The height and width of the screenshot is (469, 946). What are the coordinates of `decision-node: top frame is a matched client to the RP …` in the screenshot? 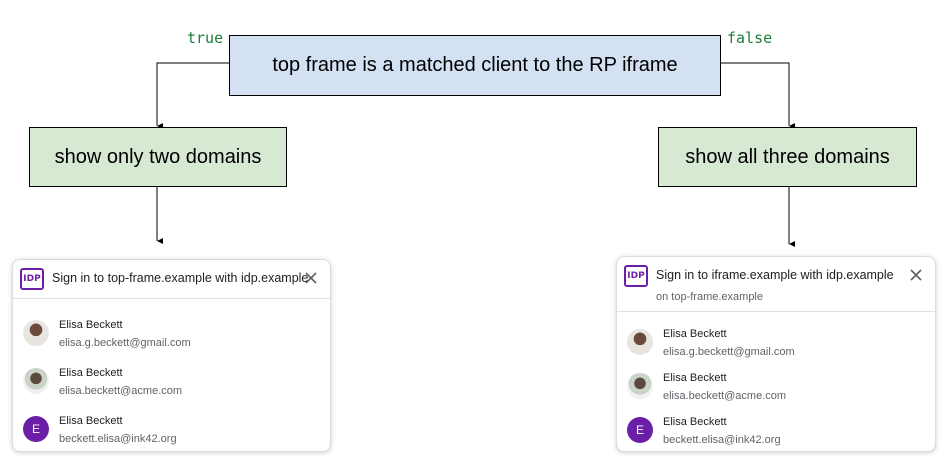 It's located at (475, 65).